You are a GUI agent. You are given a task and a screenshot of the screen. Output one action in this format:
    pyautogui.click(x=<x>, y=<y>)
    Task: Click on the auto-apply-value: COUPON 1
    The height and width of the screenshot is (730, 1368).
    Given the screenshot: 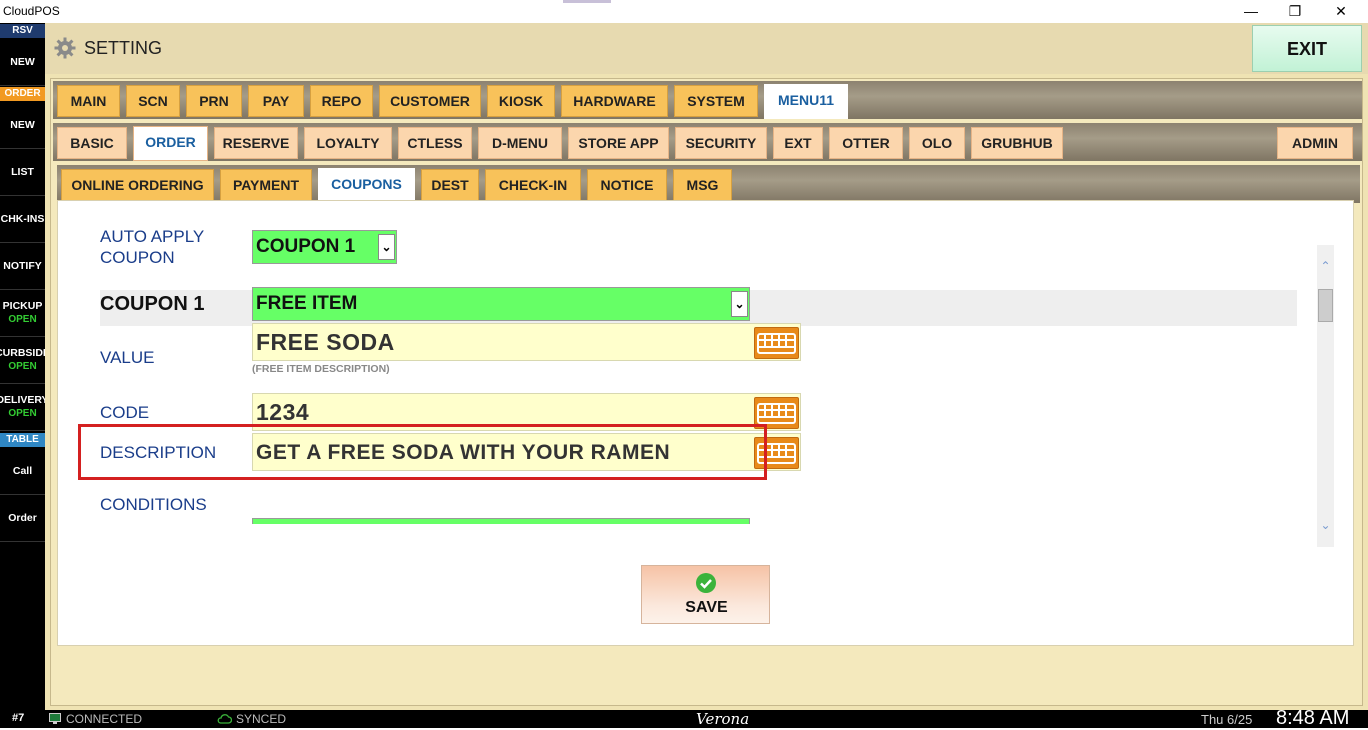 What is the action you would take?
    pyautogui.click(x=306, y=246)
    